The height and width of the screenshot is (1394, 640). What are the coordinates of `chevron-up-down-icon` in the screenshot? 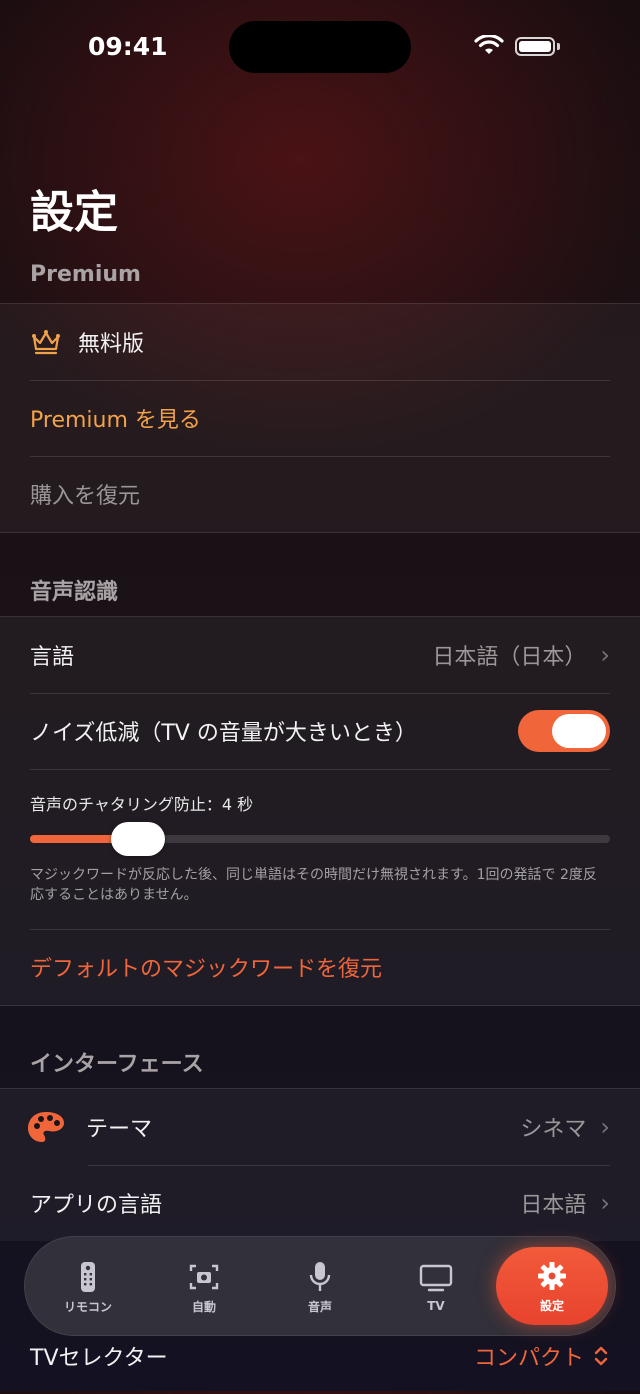 It's located at (601, 1356).